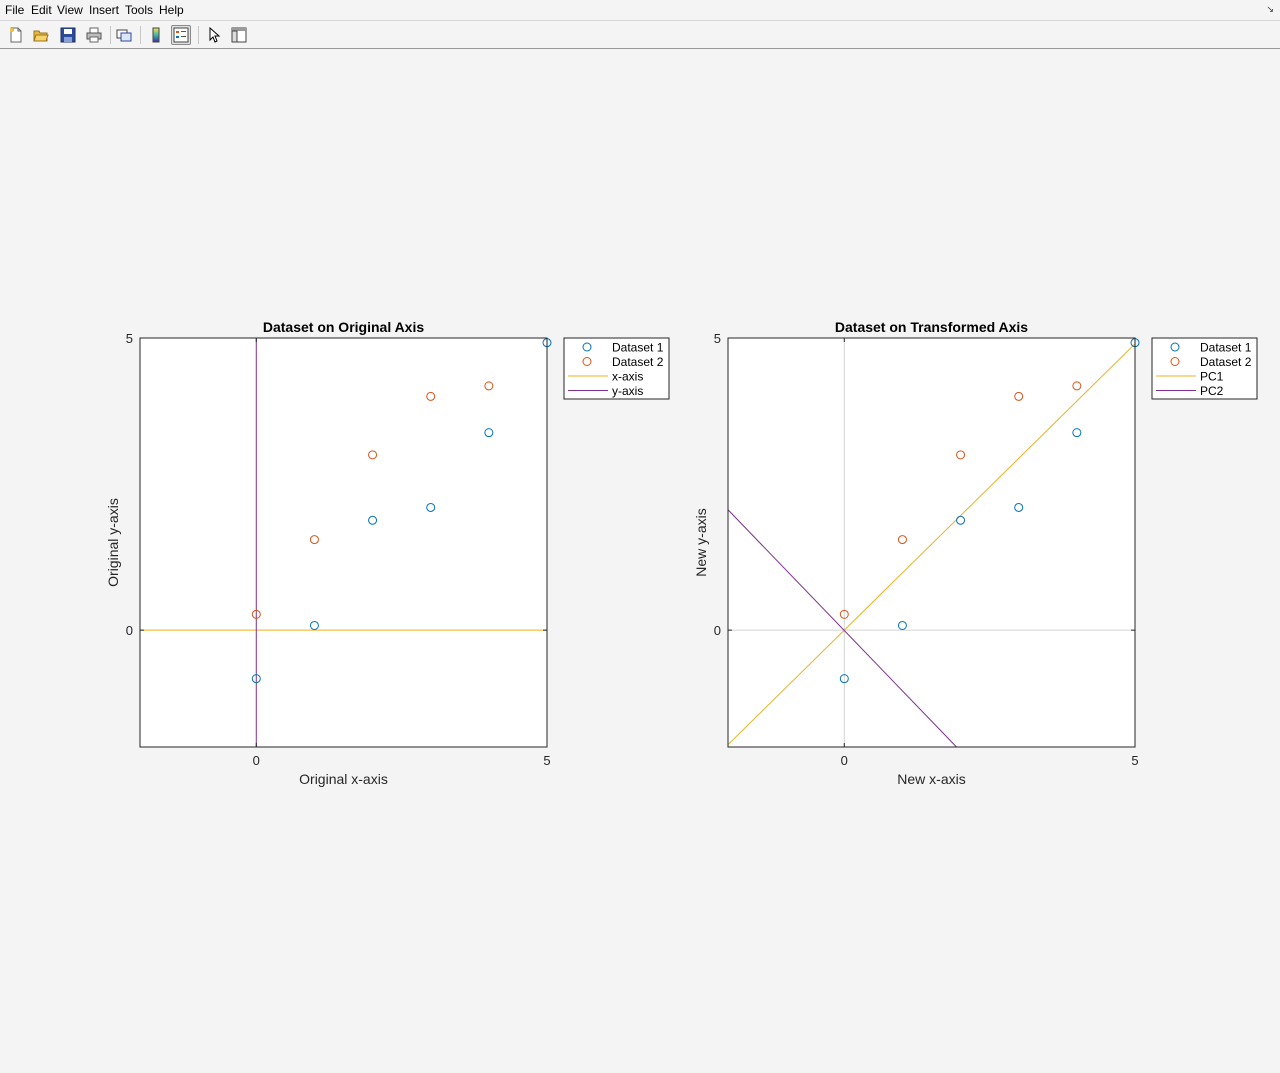 Image resolution: width=1280 pixels, height=1073 pixels. Describe the element at coordinates (139, 10) in the screenshot. I see `menu-tools: Tools` at that location.